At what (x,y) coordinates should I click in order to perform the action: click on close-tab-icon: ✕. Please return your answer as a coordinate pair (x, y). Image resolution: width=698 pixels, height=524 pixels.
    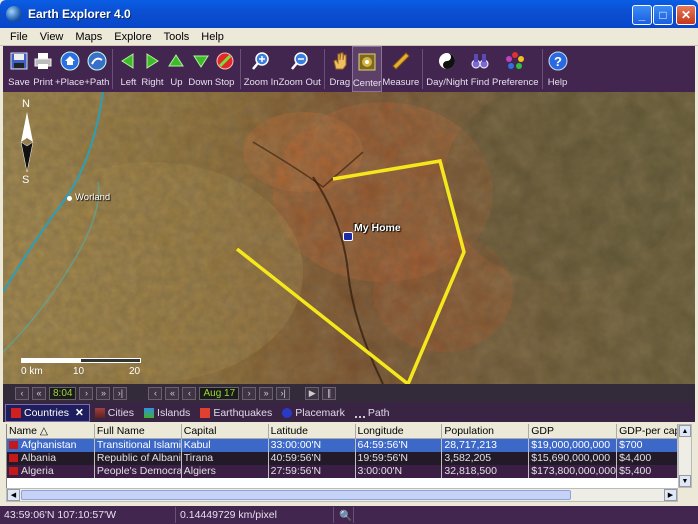
    Looking at the image, I should click on (79, 413).